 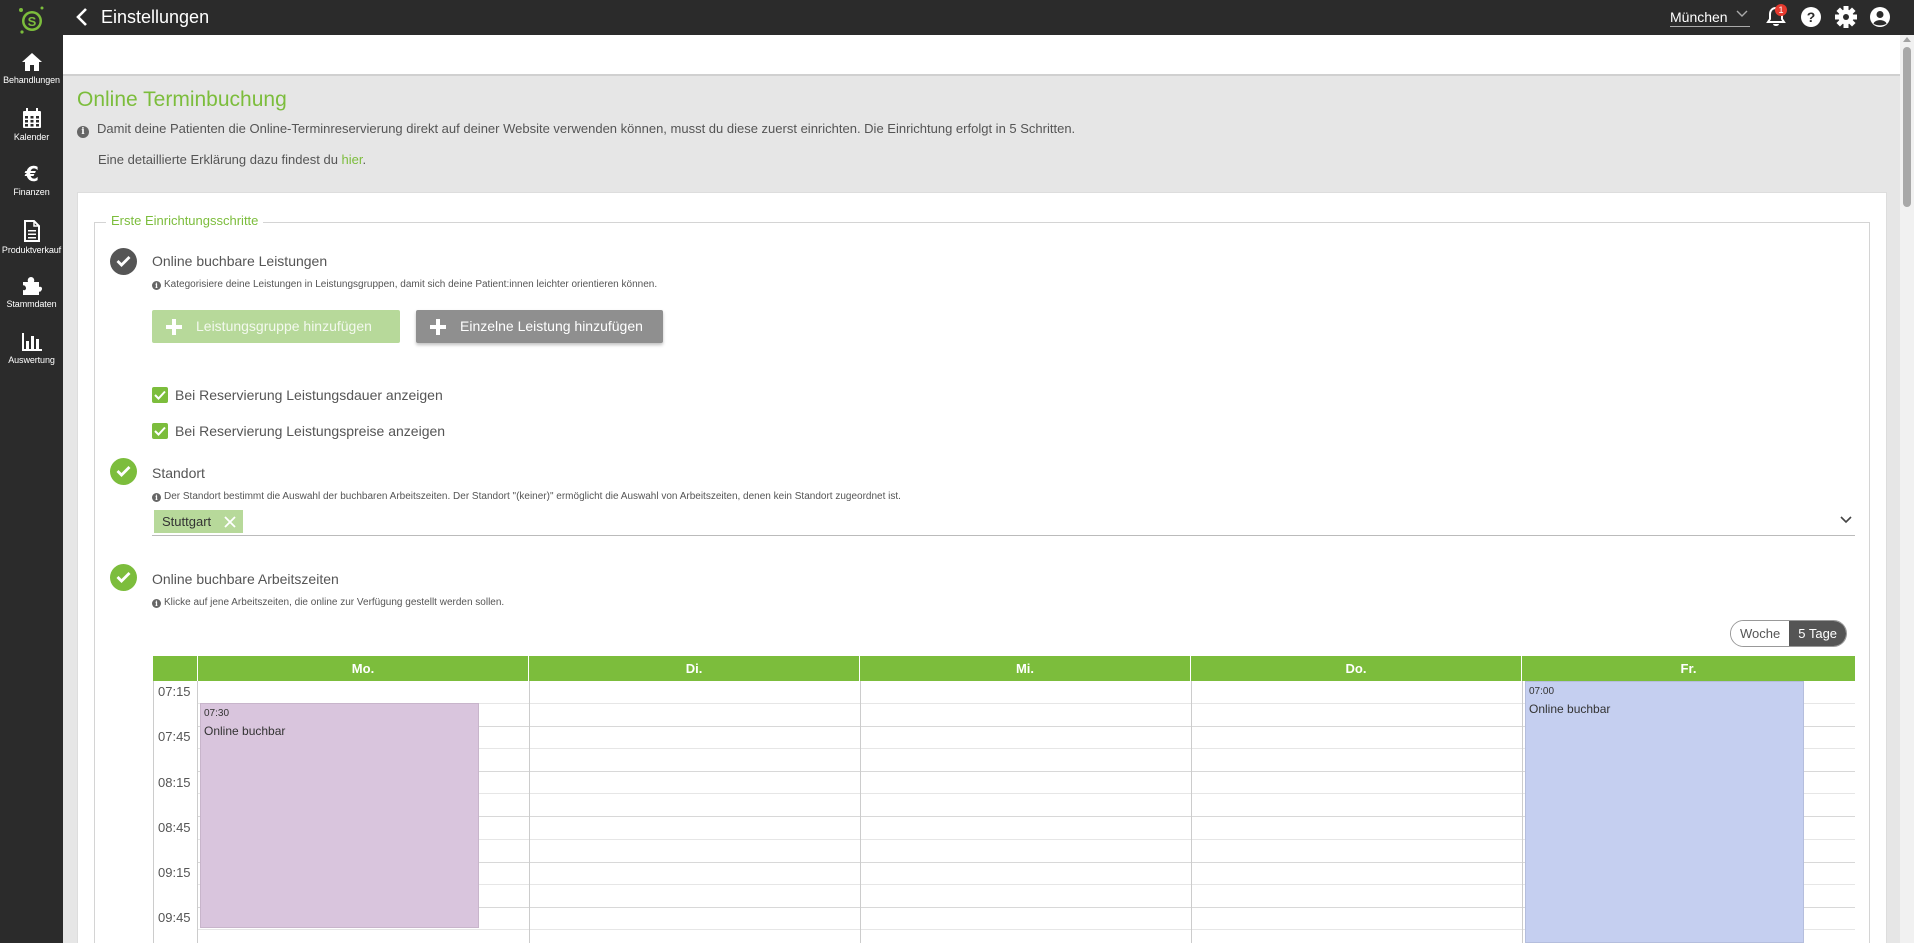 I want to click on help-link: hier, so click(x=352, y=159).